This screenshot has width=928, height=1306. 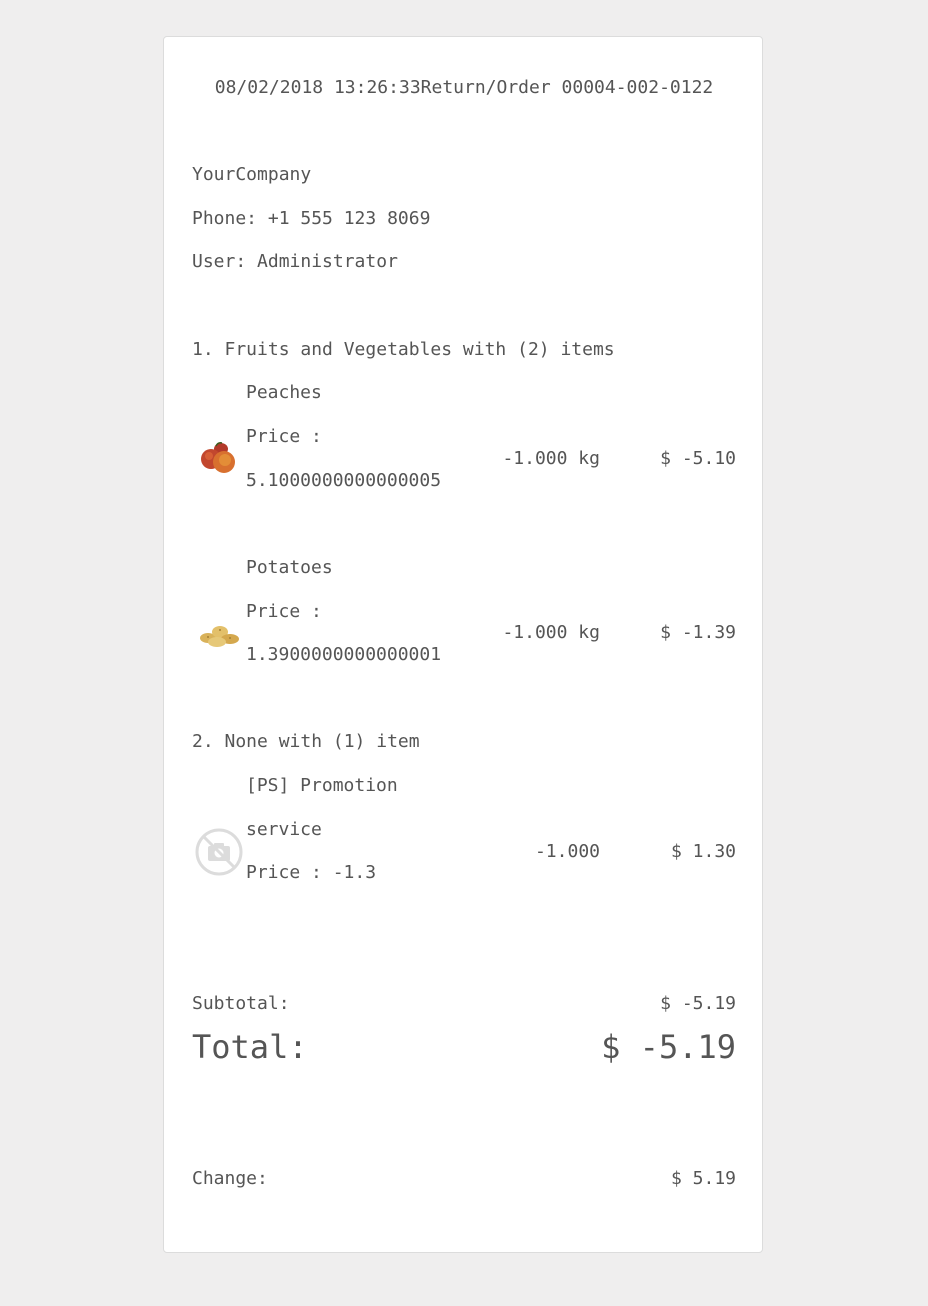 I want to click on cashier-user: User: Administrator, so click(x=295, y=261).